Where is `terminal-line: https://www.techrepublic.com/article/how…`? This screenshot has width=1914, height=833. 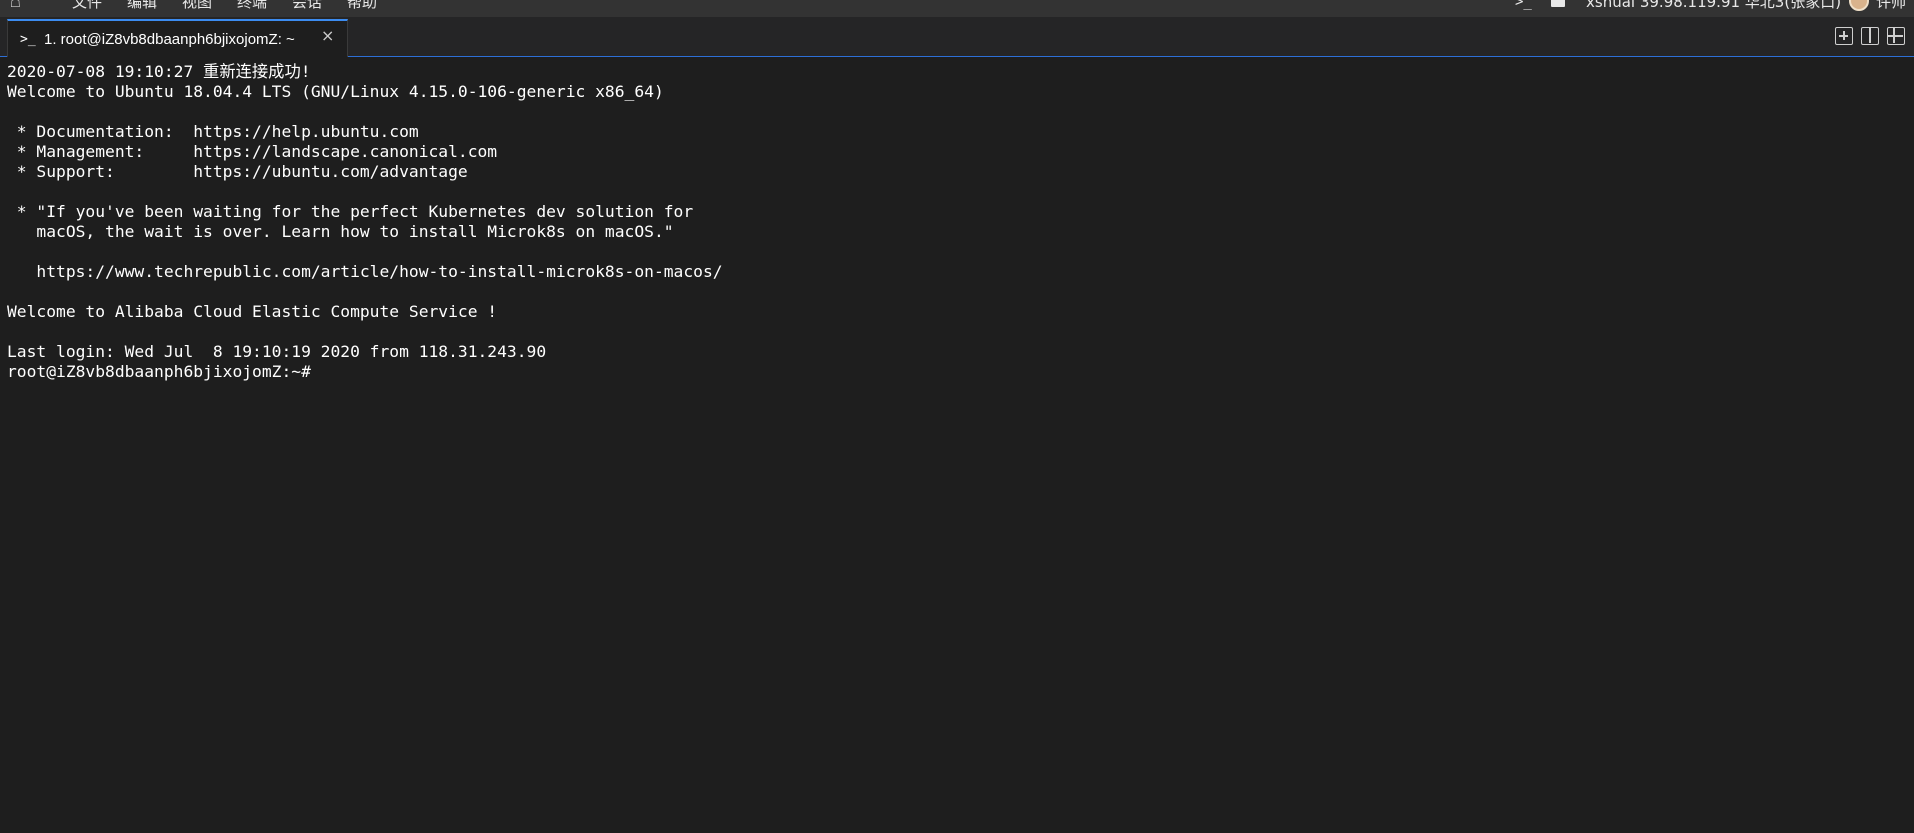
terminal-line: https://www.techrepublic.com/article/how… is located at coordinates (365, 271).